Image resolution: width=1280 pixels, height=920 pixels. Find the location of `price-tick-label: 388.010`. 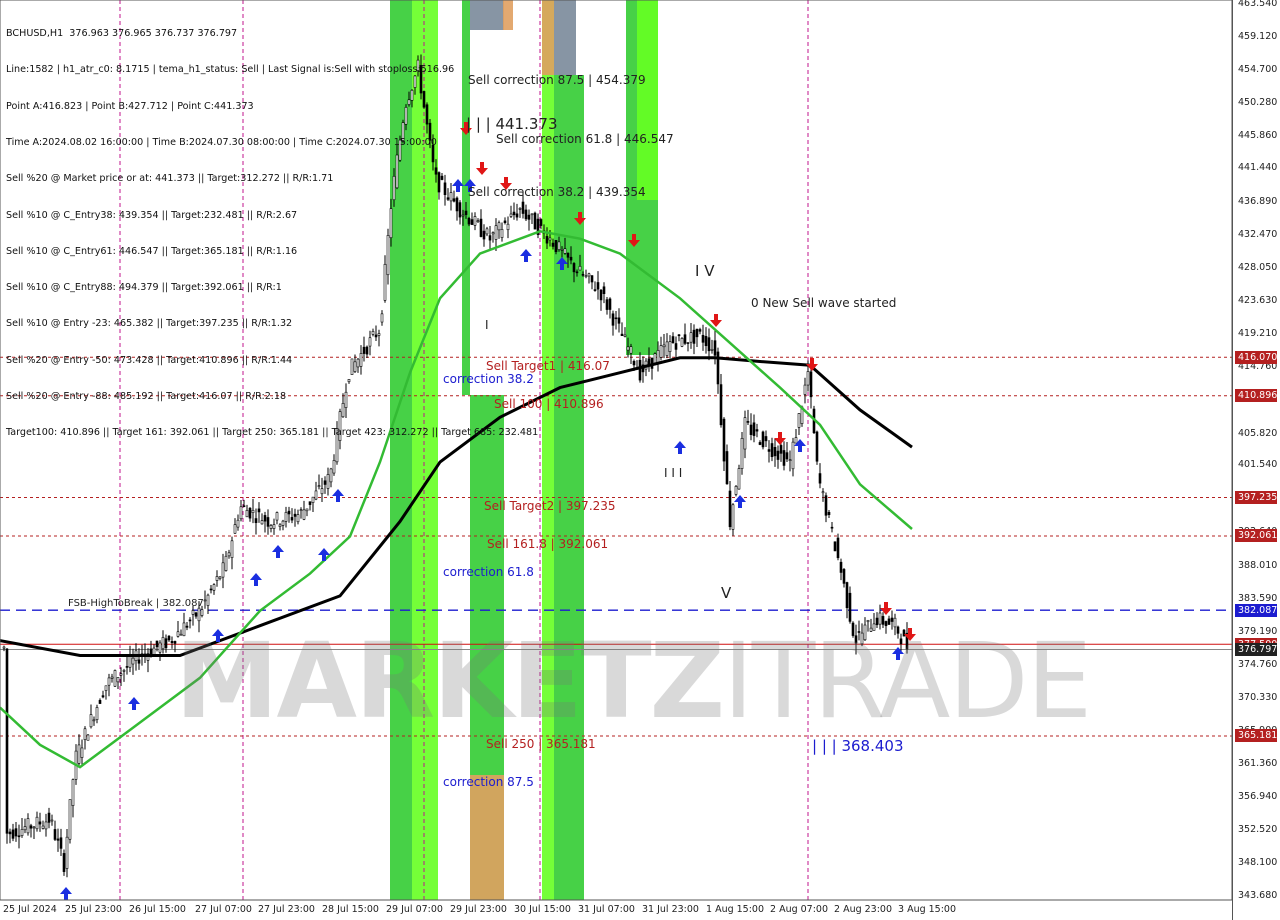

price-tick-label: 388.010 is located at coordinates (1258, 566).